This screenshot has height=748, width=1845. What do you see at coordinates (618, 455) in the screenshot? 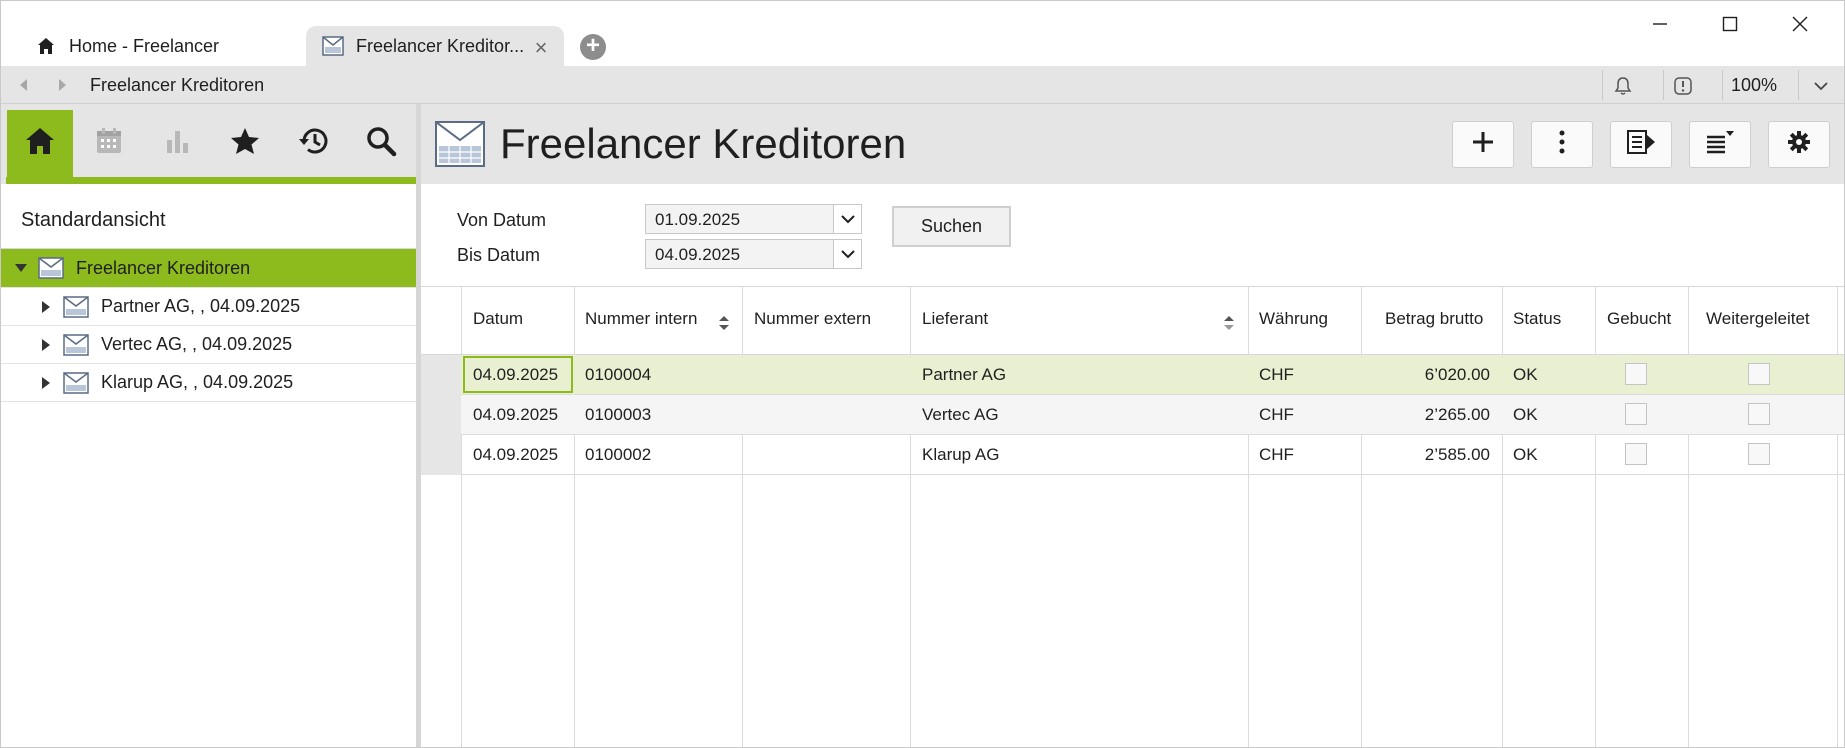
I see `cell-nummer-intern: 0100002` at bounding box center [618, 455].